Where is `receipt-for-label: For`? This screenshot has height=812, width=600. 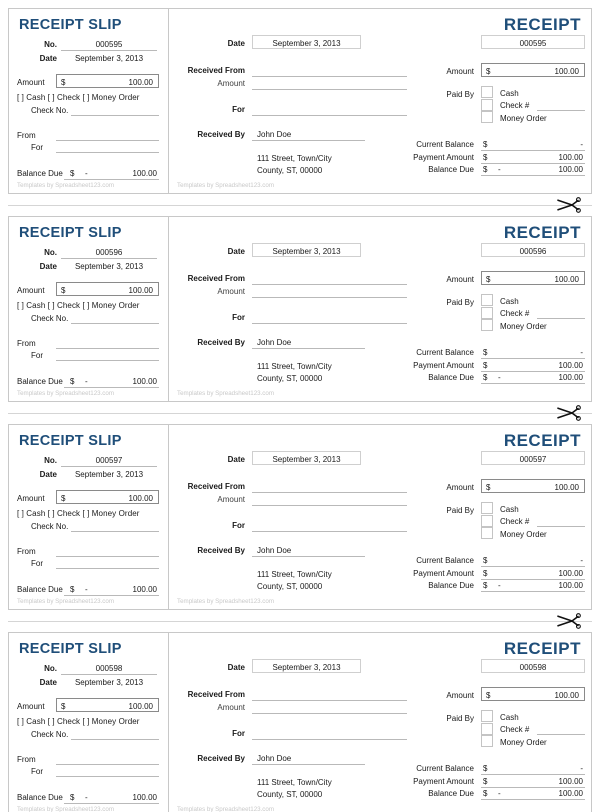
receipt-for-label: For is located at coordinates (238, 109).